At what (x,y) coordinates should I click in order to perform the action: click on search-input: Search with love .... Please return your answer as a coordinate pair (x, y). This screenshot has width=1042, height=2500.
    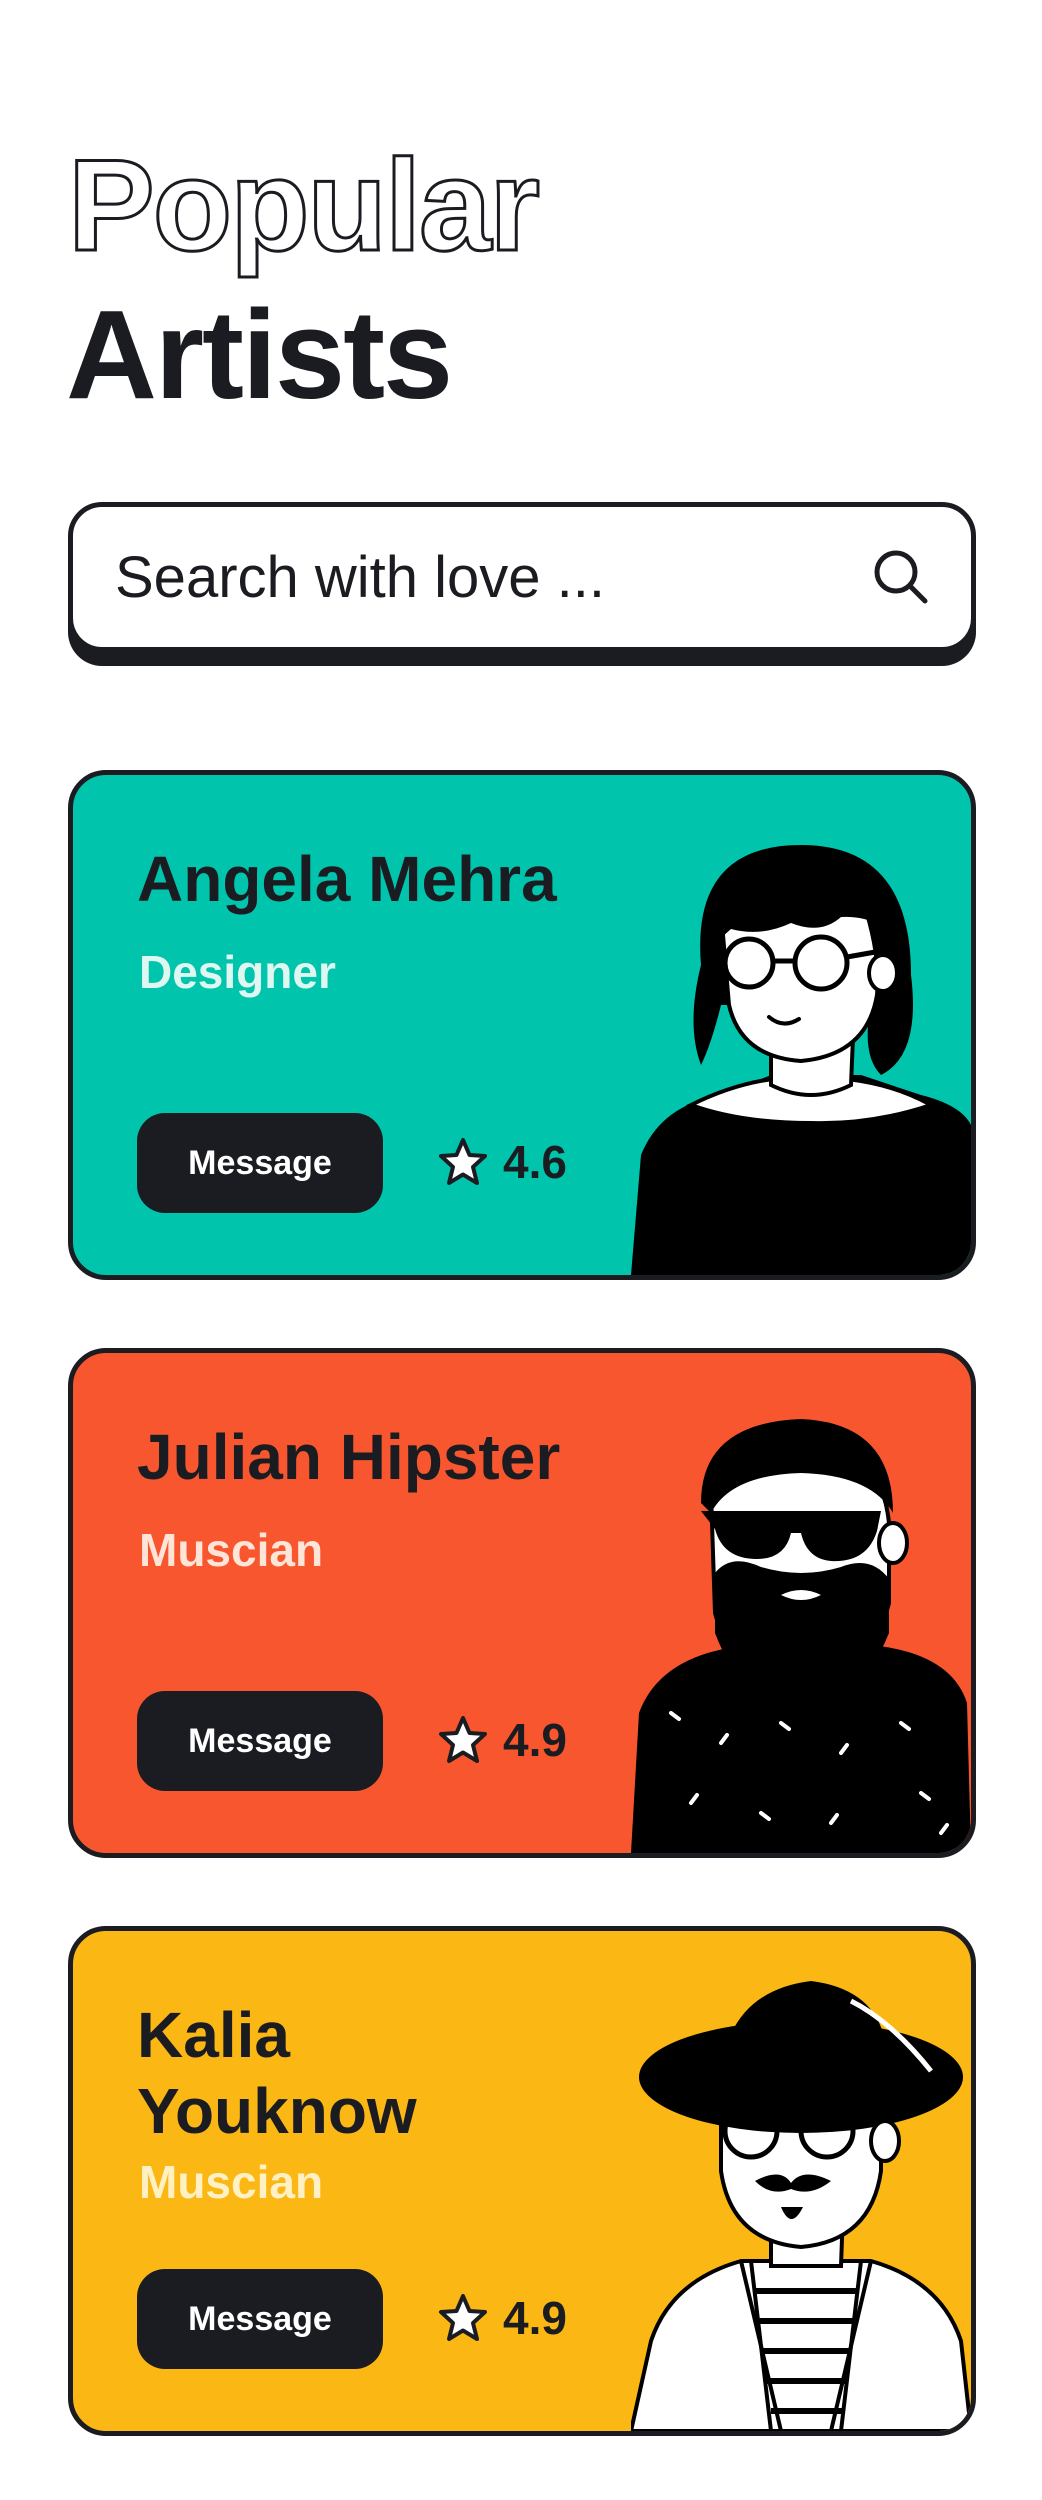
    Looking at the image, I should click on (360, 577).